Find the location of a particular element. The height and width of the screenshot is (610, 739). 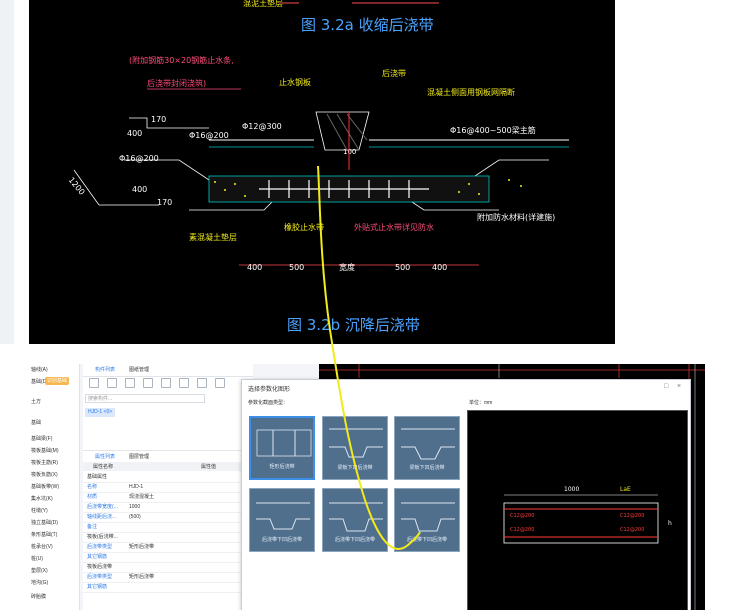

annotation-connector-line is located at coordinates (369, 357).